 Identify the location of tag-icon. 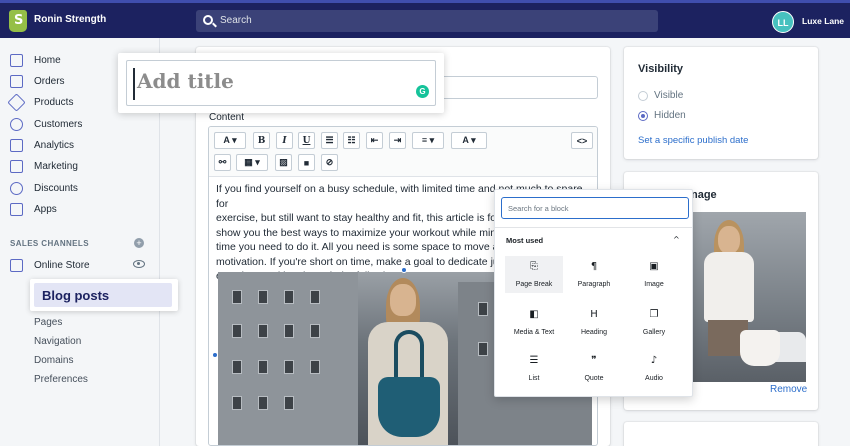
(16, 102).